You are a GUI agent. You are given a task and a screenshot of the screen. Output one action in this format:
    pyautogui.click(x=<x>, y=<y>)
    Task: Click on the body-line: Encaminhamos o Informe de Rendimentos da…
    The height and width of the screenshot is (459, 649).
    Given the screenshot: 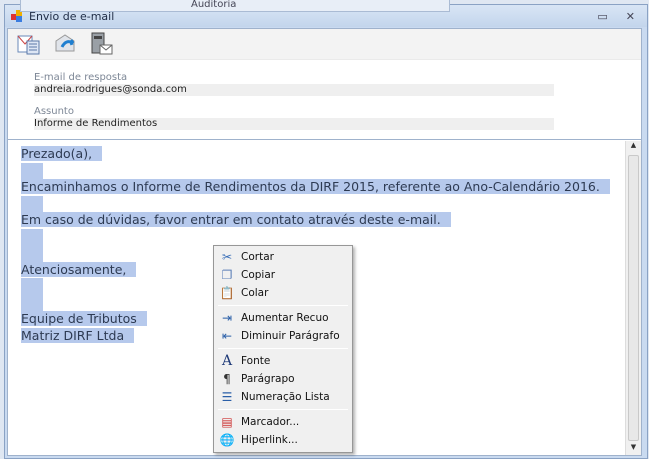 What is the action you would take?
    pyautogui.click(x=315, y=187)
    